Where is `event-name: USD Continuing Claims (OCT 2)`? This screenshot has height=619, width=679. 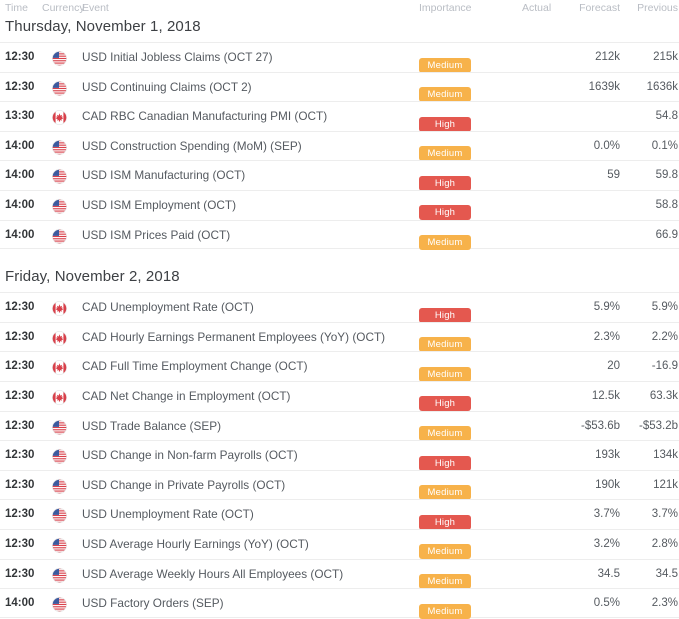 event-name: USD Continuing Claims (OCT 2) is located at coordinates (167, 88).